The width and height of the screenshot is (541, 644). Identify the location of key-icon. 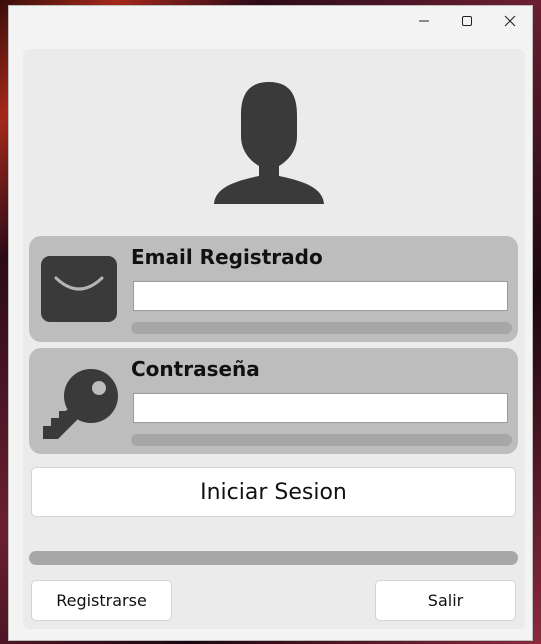
(80, 404).